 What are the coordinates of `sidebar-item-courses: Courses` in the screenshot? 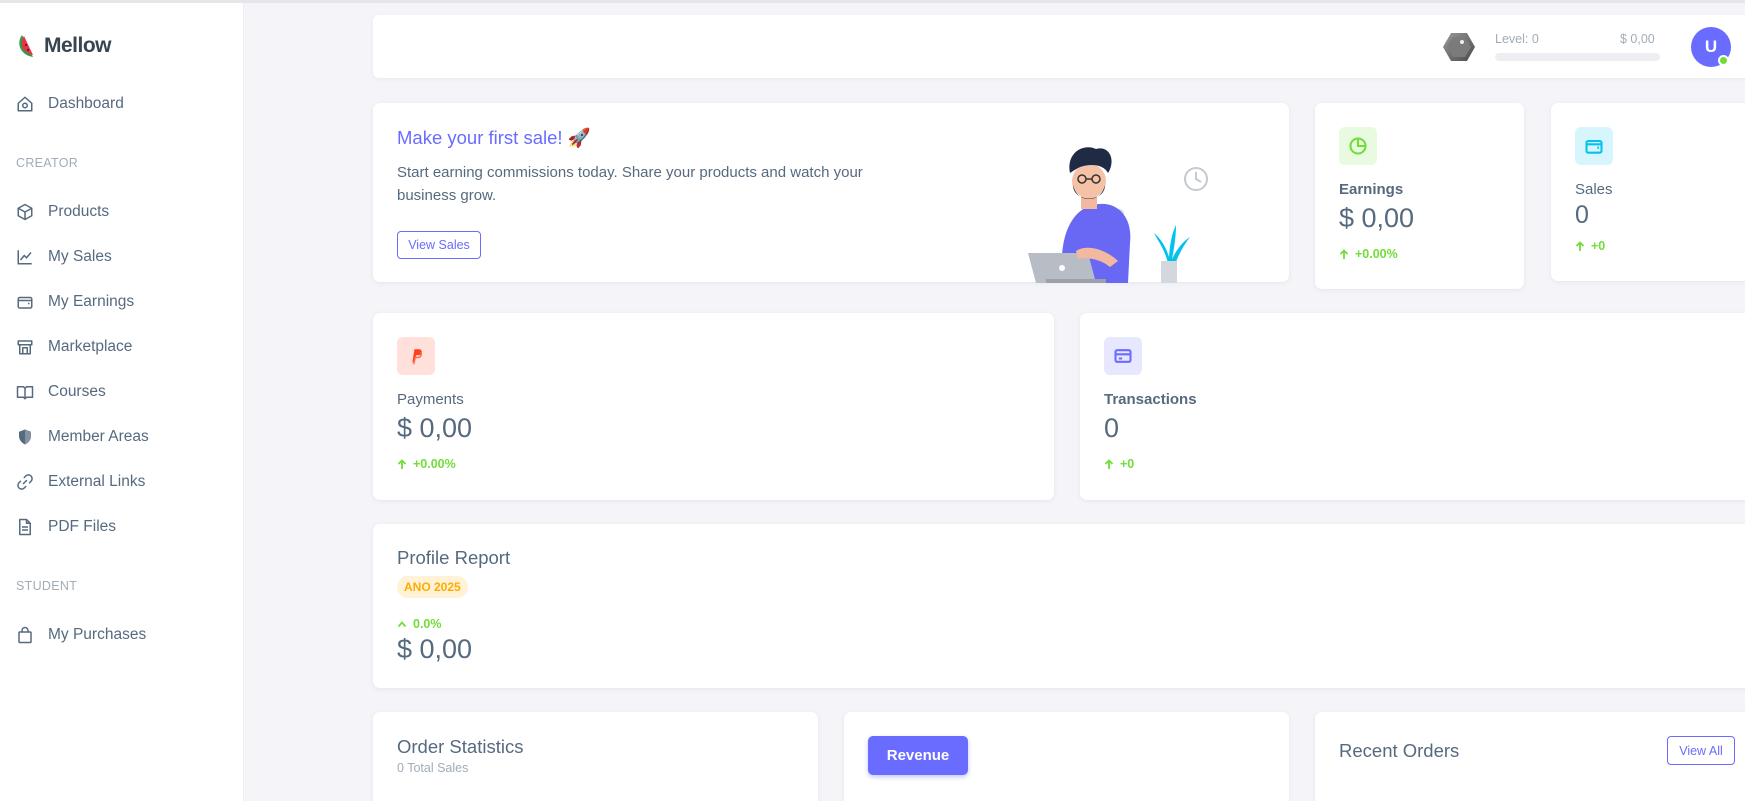 It's located at (61, 392).